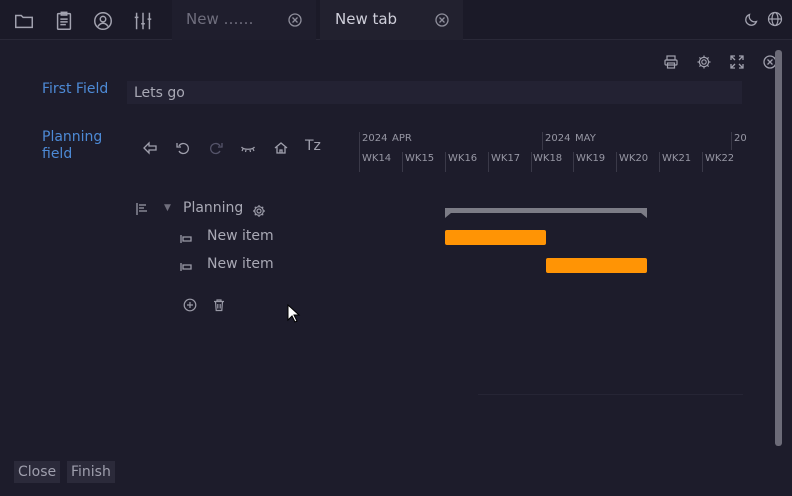  I want to click on summary-bar, so click(546, 213).